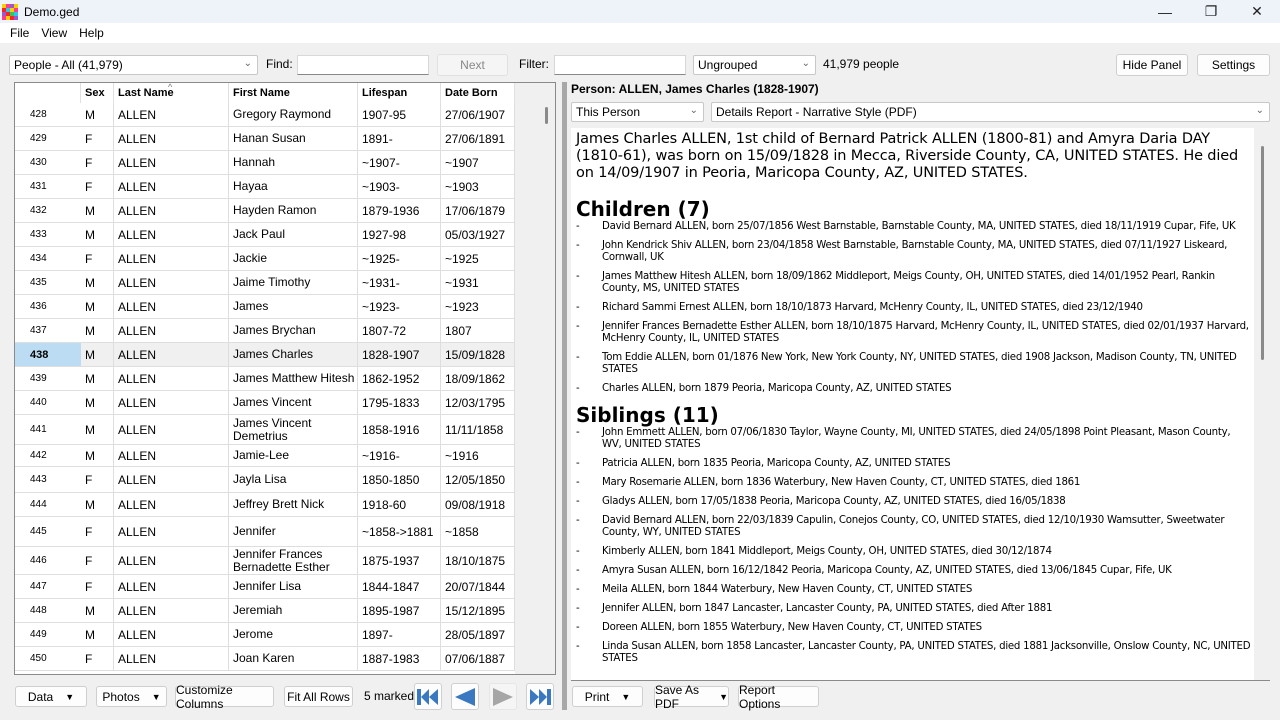 This screenshot has width=1280, height=720. I want to click on dropdown-arrow-icon: ▼, so click(723, 696).